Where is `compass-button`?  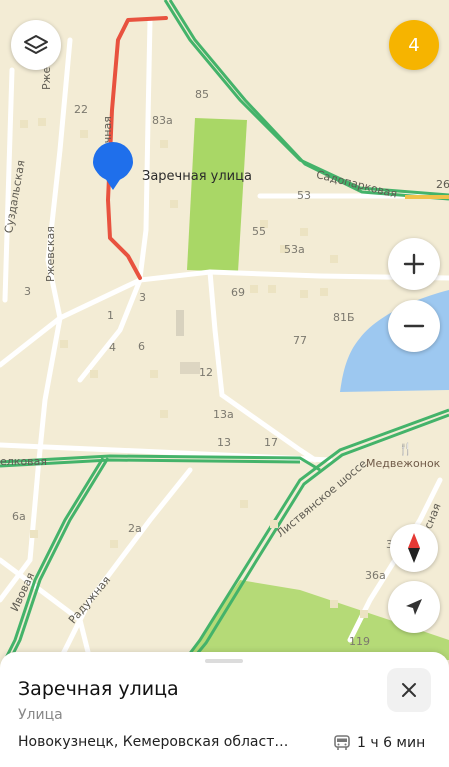 compass-button is located at coordinates (414, 548).